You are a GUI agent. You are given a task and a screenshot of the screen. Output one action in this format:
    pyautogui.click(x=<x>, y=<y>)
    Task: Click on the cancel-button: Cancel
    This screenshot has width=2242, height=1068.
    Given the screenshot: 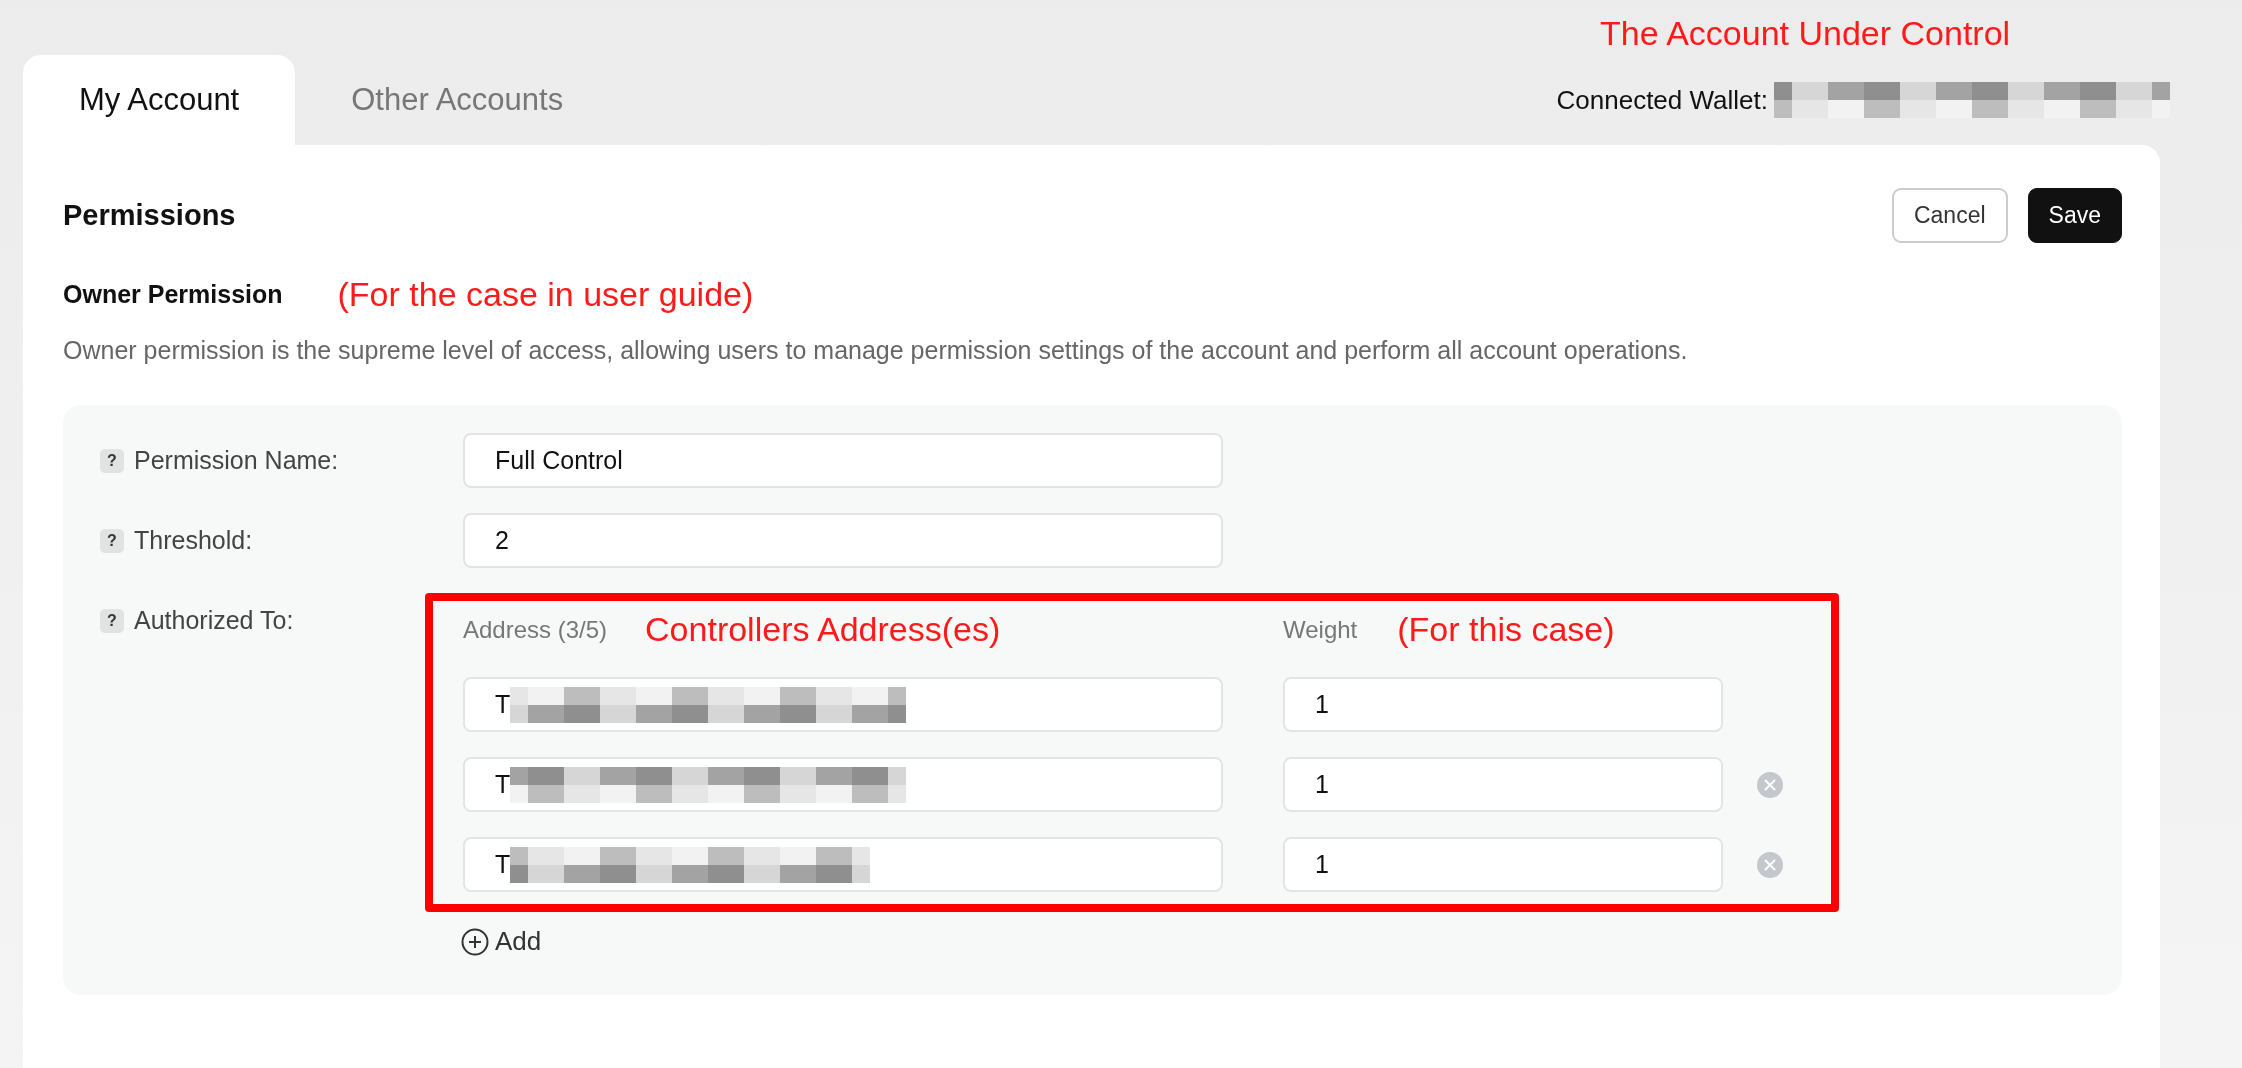 What is the action you would take?
    pyautogui.click(x=1949, y=215)
    